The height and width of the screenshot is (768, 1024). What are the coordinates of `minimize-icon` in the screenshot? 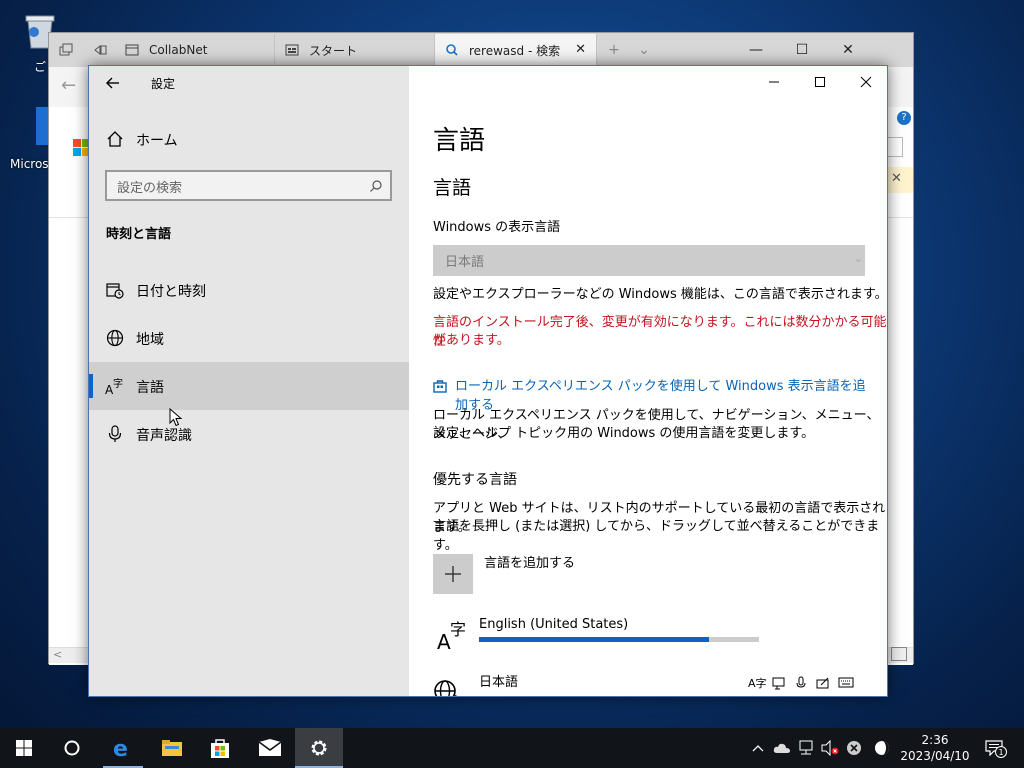 It's located at (774, 82).